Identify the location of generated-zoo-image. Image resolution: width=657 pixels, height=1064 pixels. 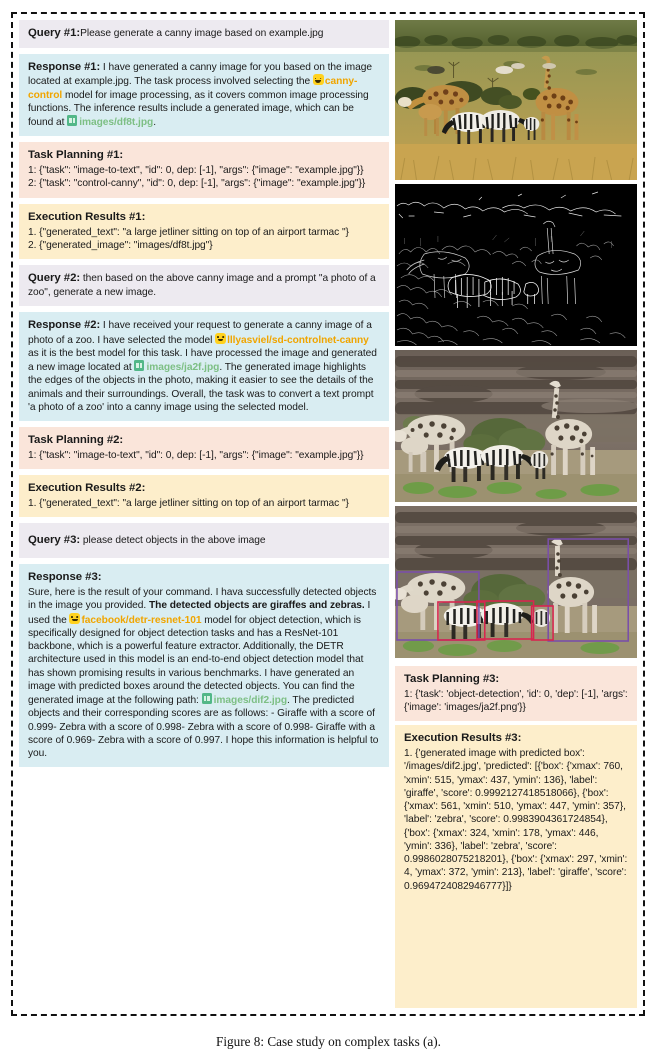
(516, 426).